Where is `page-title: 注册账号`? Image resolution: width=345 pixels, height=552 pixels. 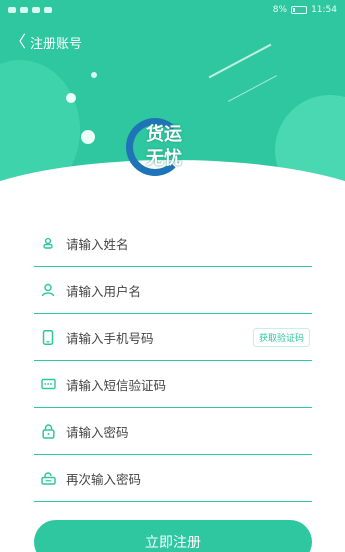
page-title: 注册账号 is located at coordinates (56, 44).